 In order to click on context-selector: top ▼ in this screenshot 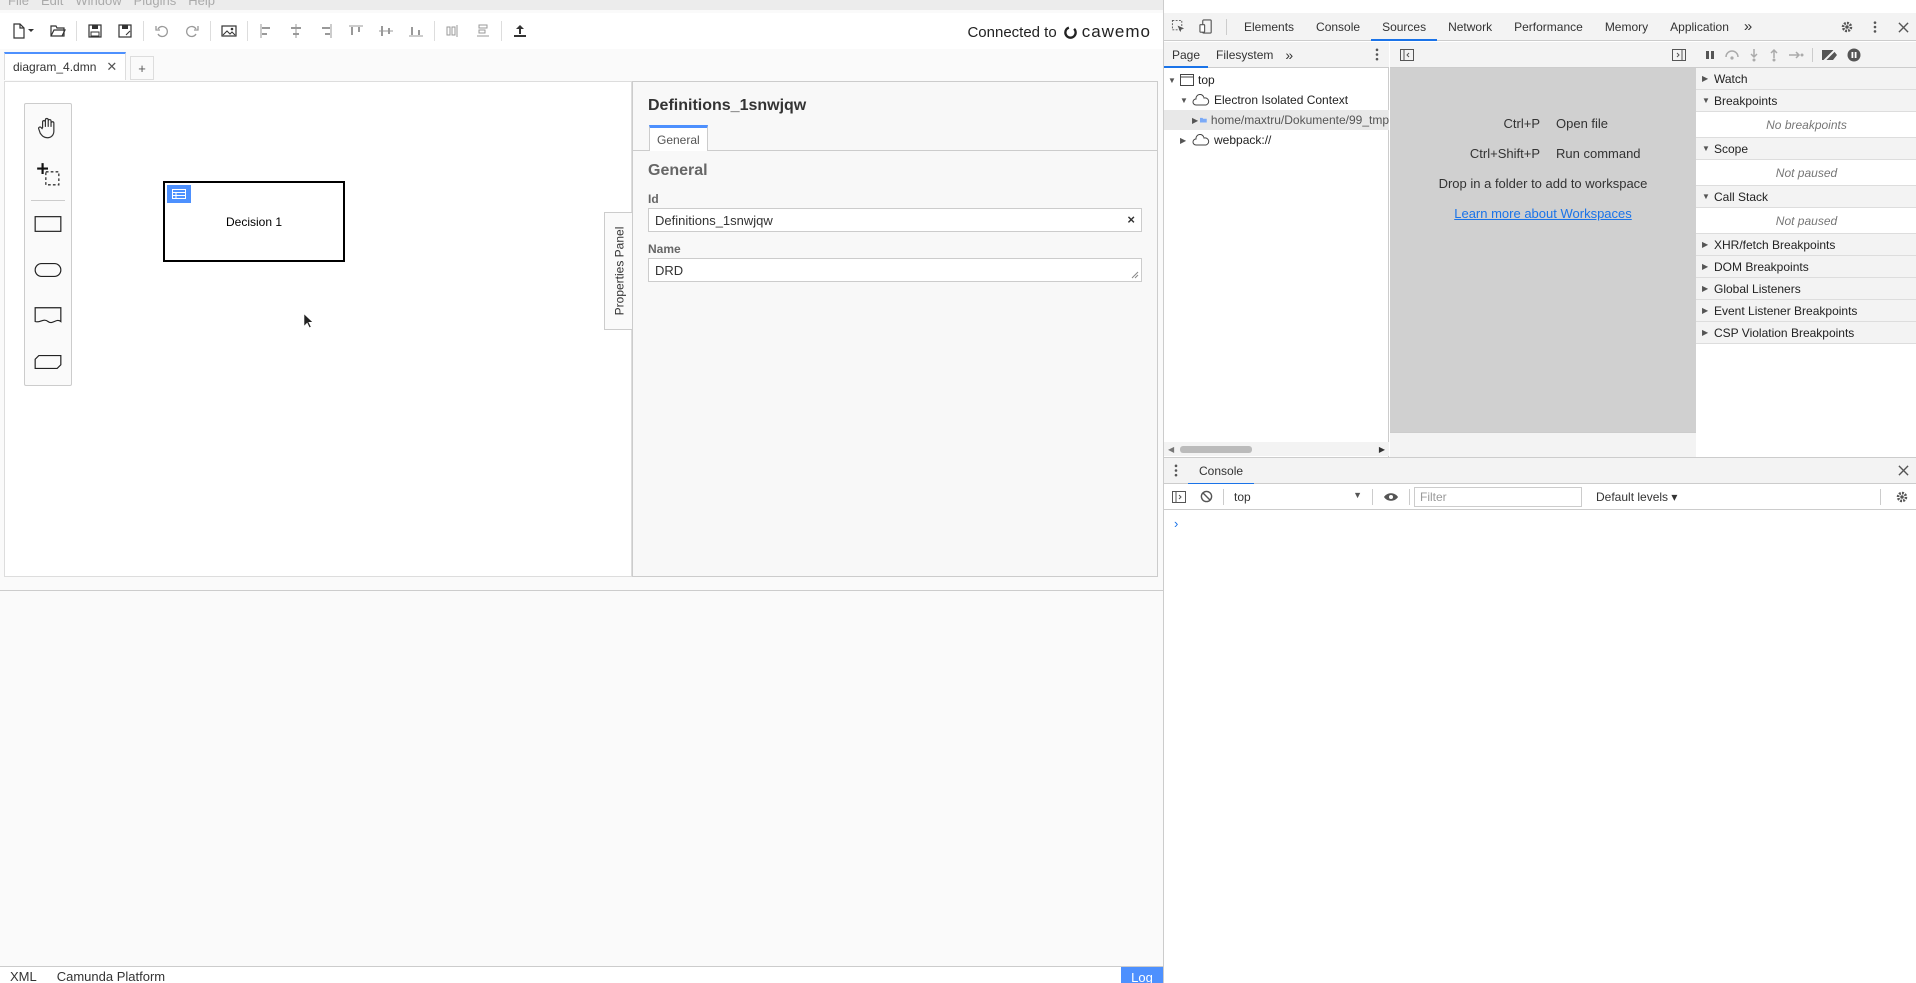, I will do `click(1298, 497)`.